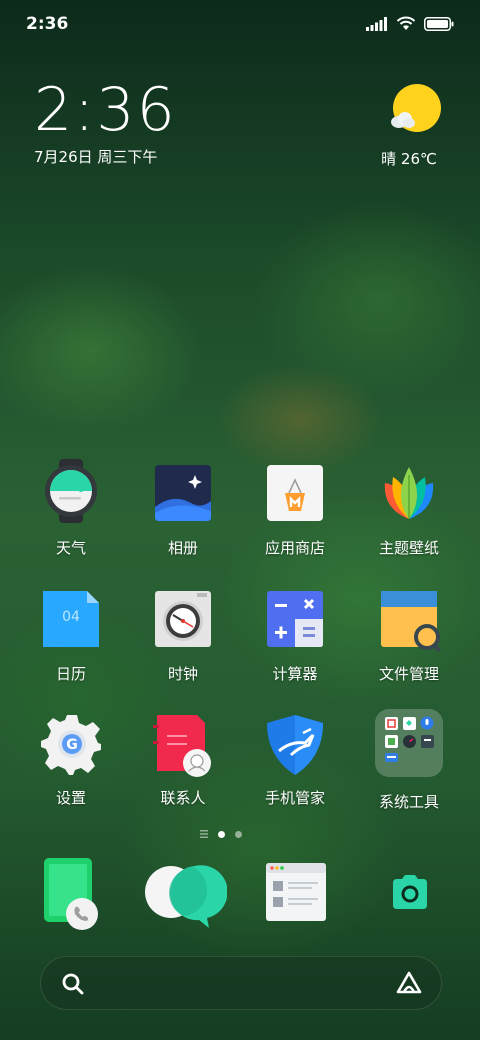 The width and height of the screenshot is (480, 1040). What do you see at coordinates (71, 491) in the screenshot?
I see `weather-watch-icon` at bounding box center [71, 491].